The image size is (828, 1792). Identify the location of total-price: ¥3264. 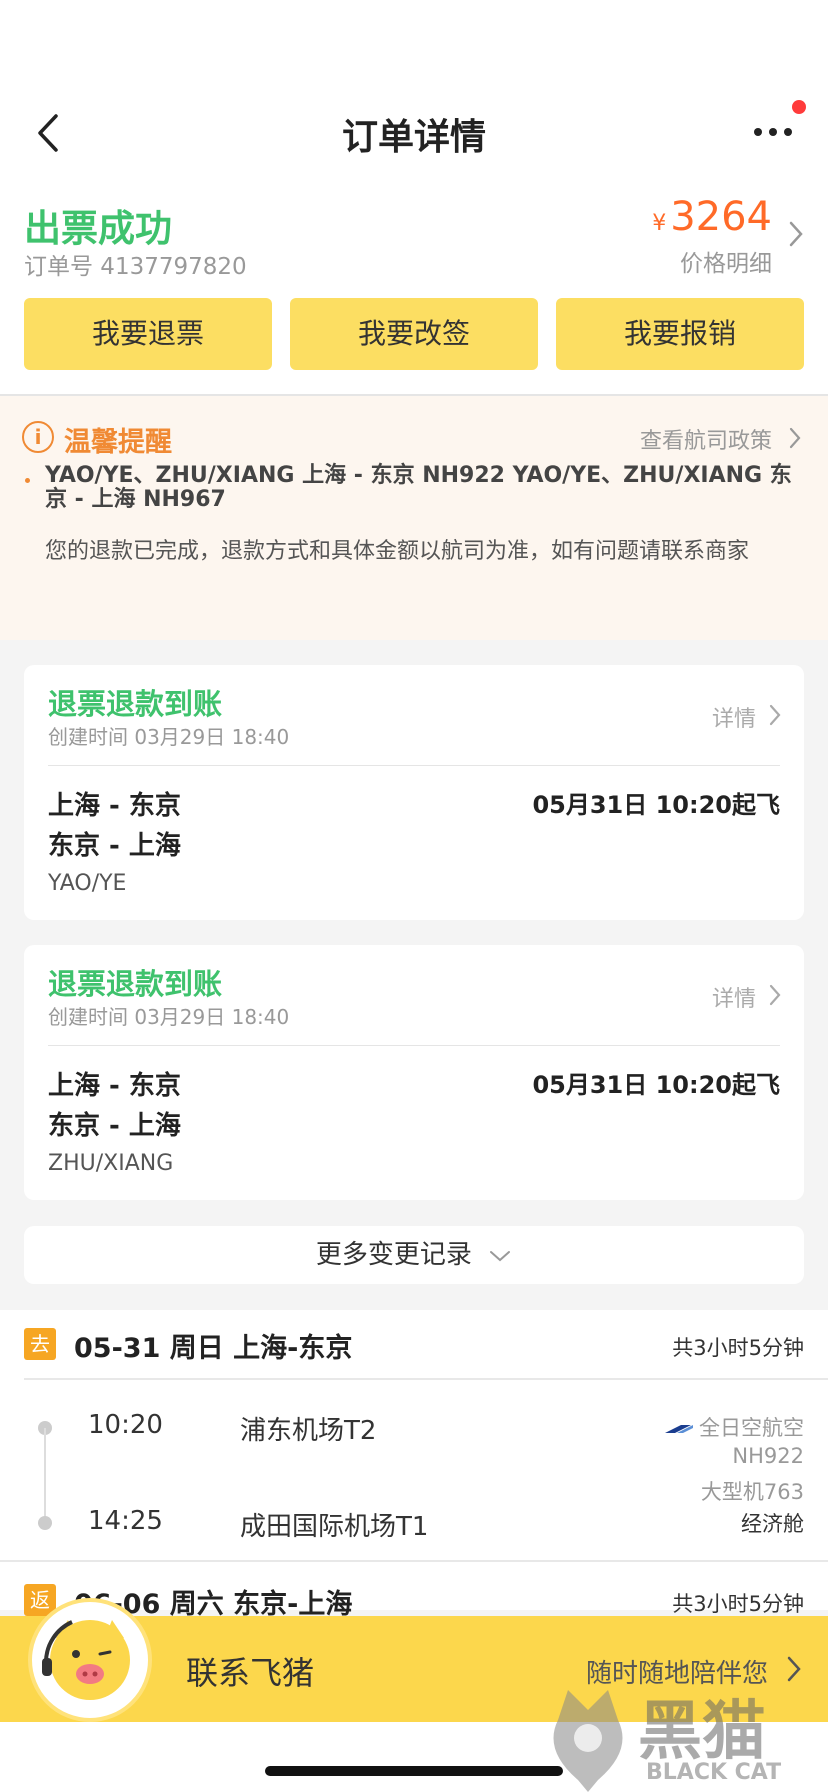
(712, 217).